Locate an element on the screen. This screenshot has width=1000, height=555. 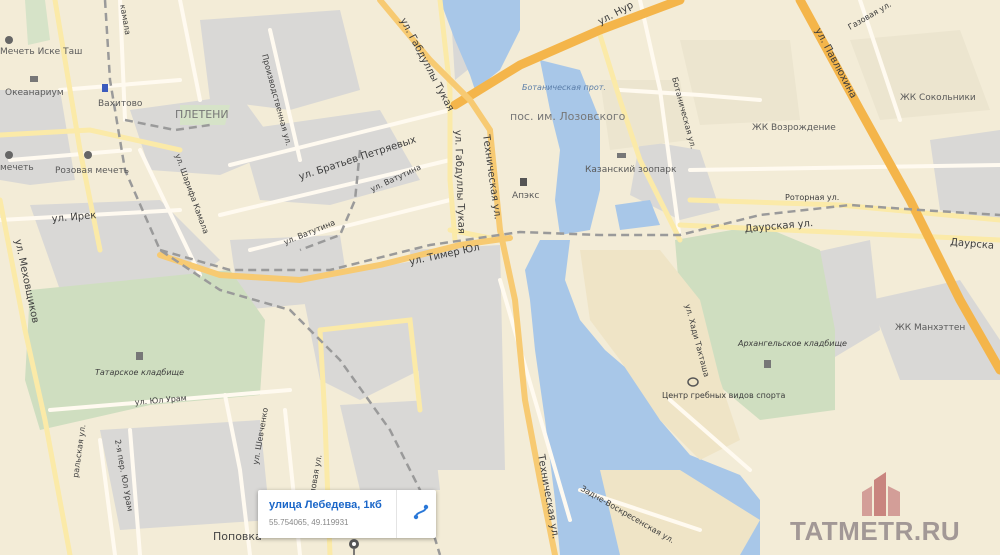
place-label: ЖК Сокольники is located at coordinates (938, 98).